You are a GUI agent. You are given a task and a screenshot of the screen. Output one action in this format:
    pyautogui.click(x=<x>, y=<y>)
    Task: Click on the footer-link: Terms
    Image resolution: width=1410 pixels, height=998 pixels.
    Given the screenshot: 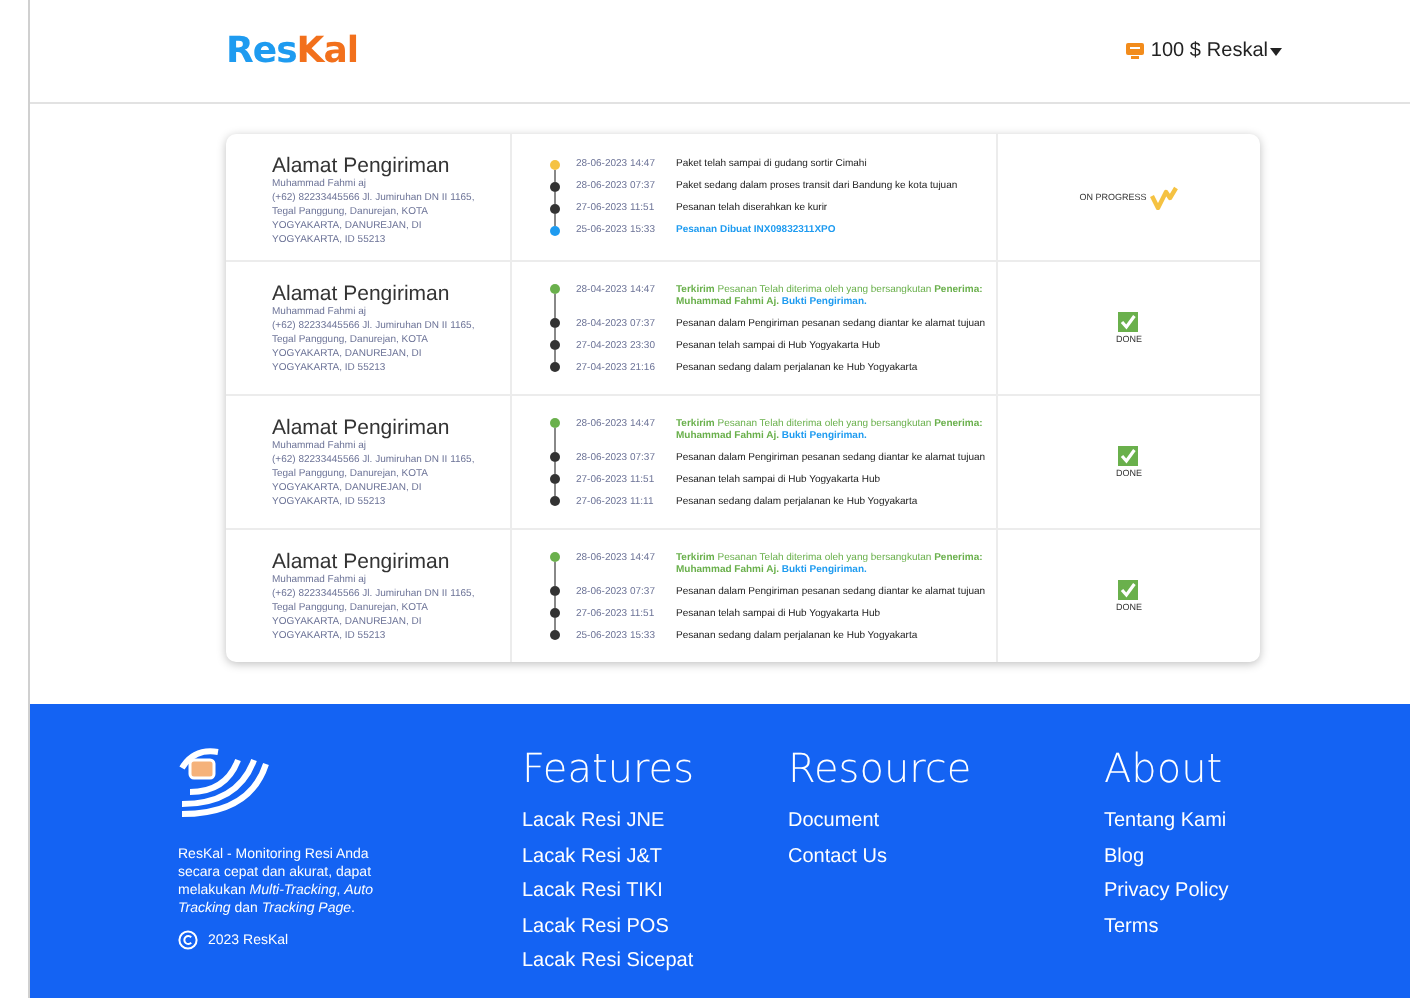 What is the action you would take?
    pyautogui.click(x=1257, y=926)
    